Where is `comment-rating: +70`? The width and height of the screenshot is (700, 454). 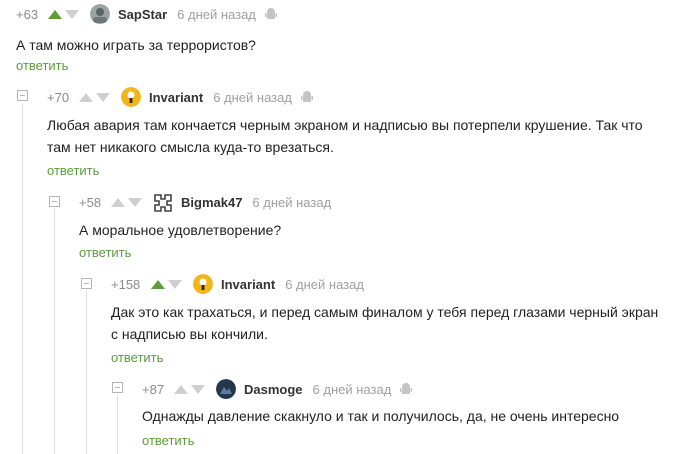 comment-rating: +70 is located at coordinates (58, 97).